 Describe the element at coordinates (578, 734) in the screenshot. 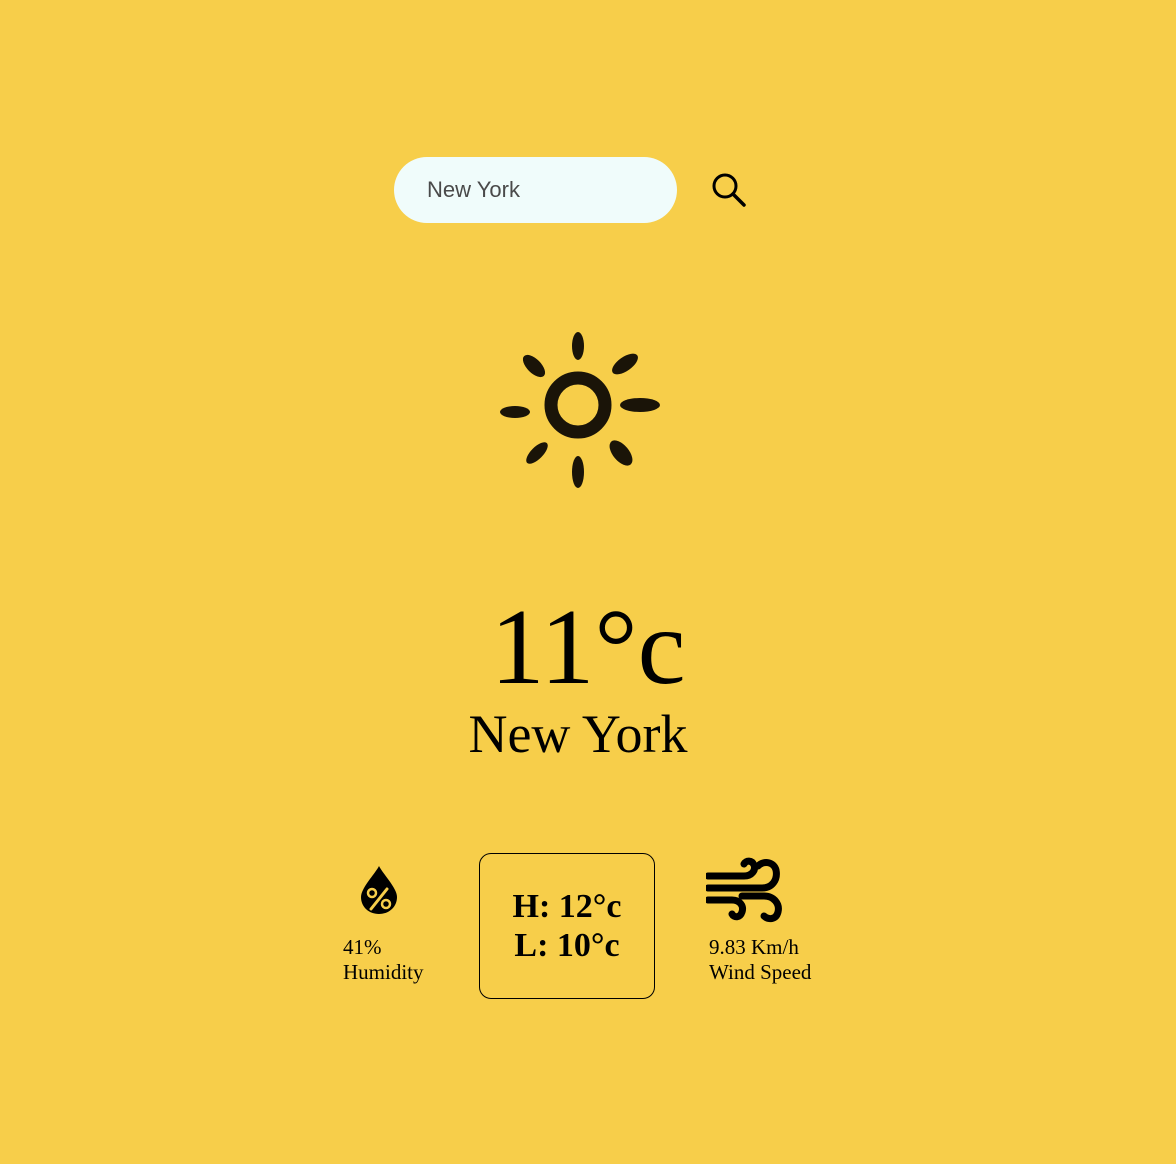

I see `city-name: New York` at that location.